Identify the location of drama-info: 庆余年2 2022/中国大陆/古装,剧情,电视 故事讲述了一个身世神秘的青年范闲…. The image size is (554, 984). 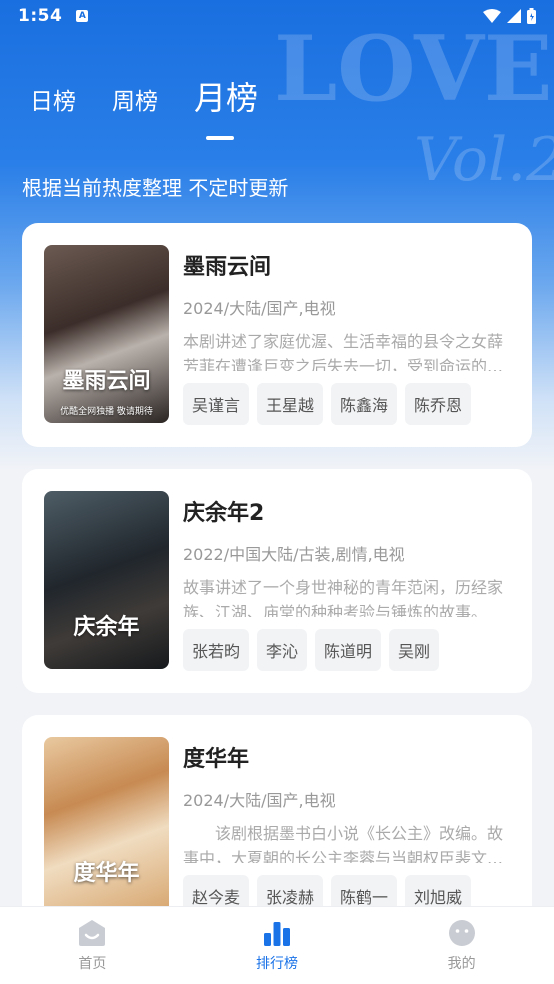
(346, 581).